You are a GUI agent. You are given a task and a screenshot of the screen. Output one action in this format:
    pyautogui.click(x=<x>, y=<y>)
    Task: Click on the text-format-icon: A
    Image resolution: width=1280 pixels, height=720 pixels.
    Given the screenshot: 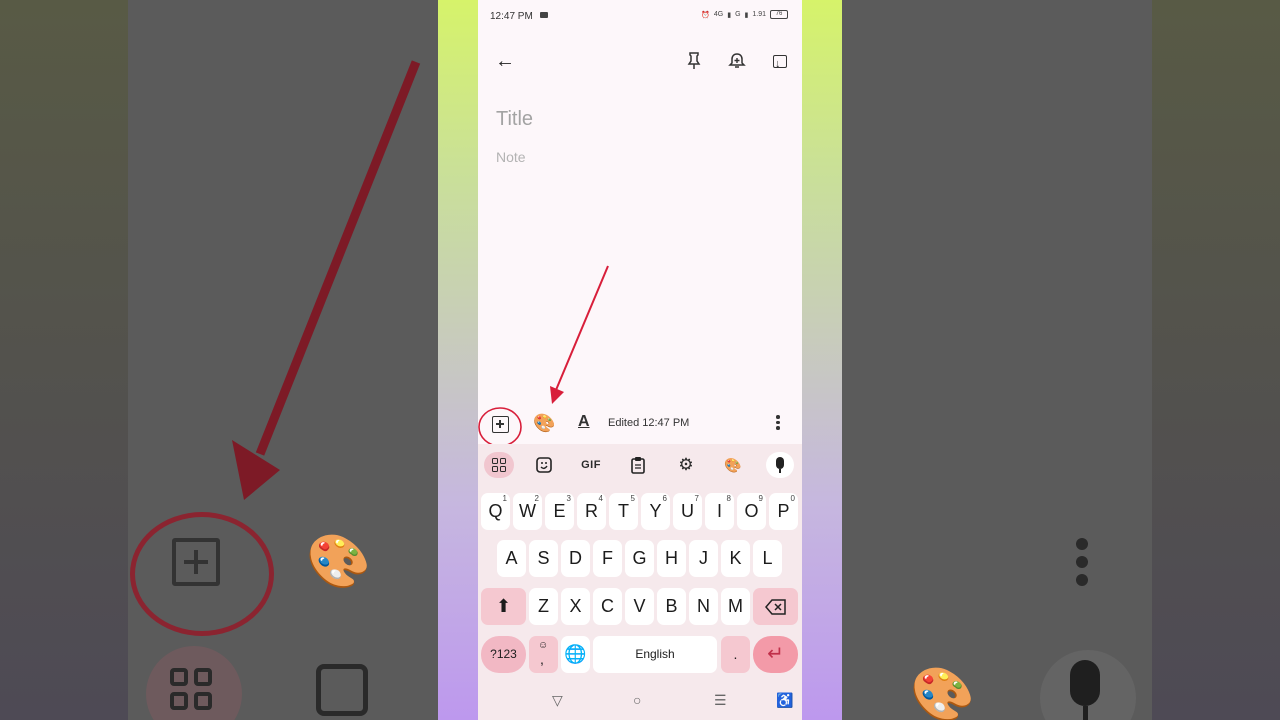 What is the action you would take?
    pyautogui.click(x=584, y=422)
    